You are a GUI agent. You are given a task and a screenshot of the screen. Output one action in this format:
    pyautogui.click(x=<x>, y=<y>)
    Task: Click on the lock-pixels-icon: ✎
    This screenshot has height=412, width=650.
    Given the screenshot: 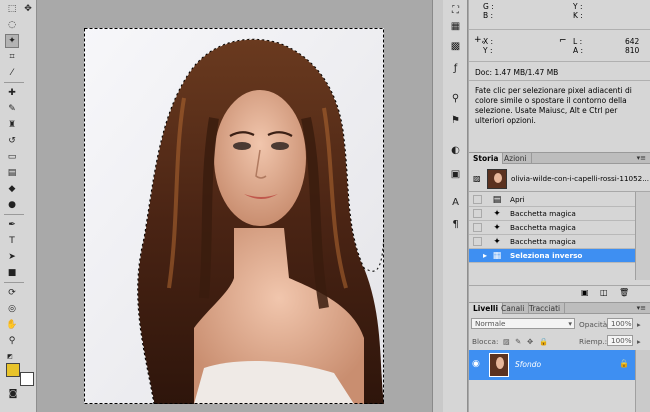 What is the action you would take?
    pyautogui.click(x=518, y=341)
    